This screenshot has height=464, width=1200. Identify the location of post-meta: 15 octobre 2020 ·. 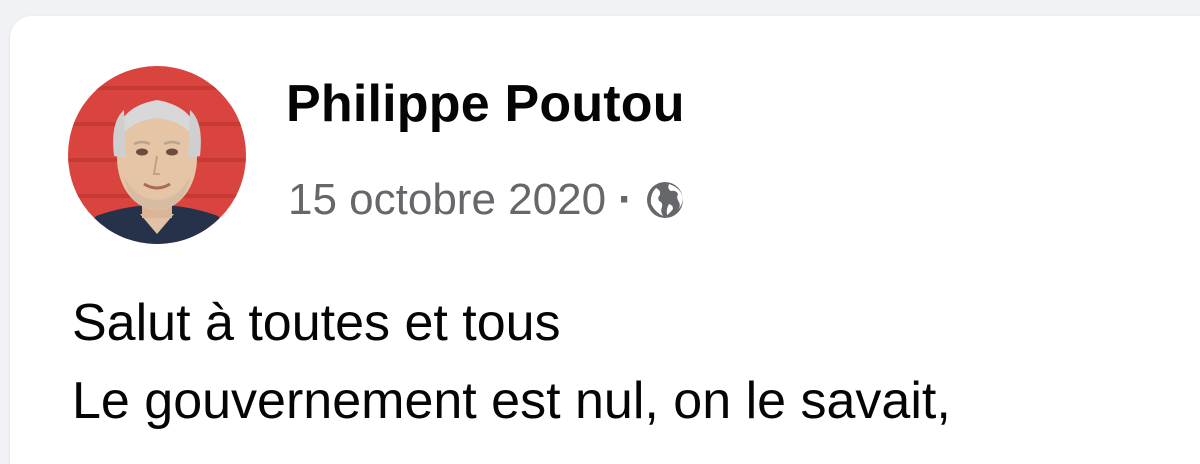
(487, 200).